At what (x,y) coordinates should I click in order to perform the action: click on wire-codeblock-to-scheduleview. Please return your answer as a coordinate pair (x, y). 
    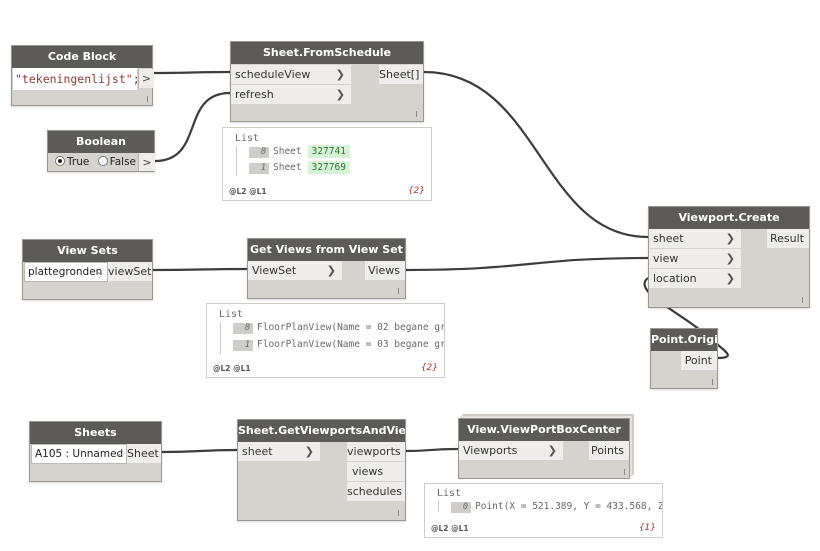
    Looking at the image, I should click on (192, 72).